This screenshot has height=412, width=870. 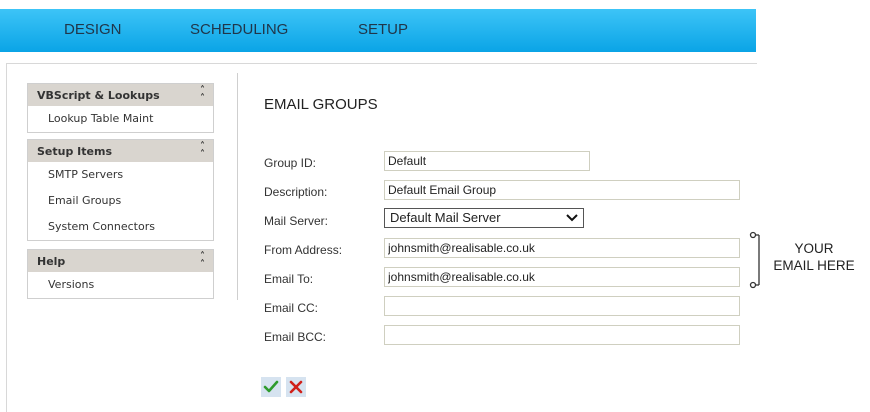 I want to click on description-label: Description:, so click(x=296, y=192).